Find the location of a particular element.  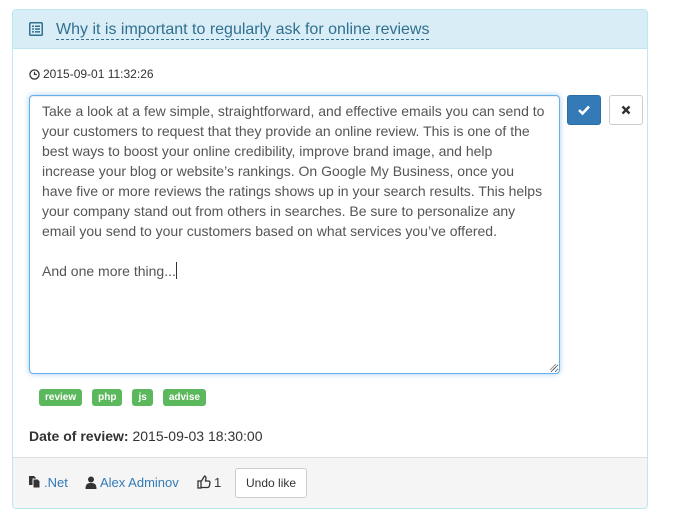

user-icon is located at coordinates (91, 482).